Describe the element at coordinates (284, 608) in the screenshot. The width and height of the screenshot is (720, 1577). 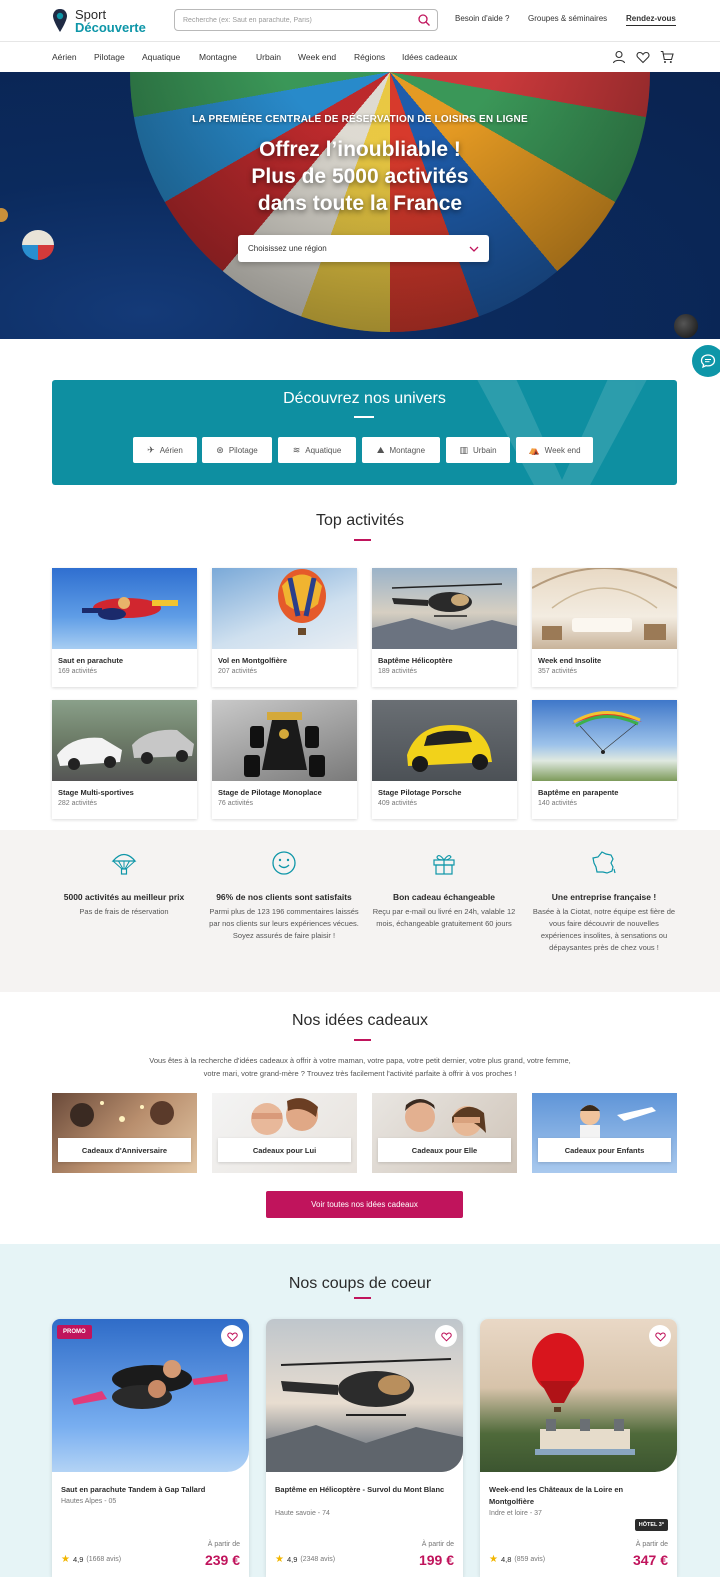
I see `activity-image-montgolfiere` at that location.